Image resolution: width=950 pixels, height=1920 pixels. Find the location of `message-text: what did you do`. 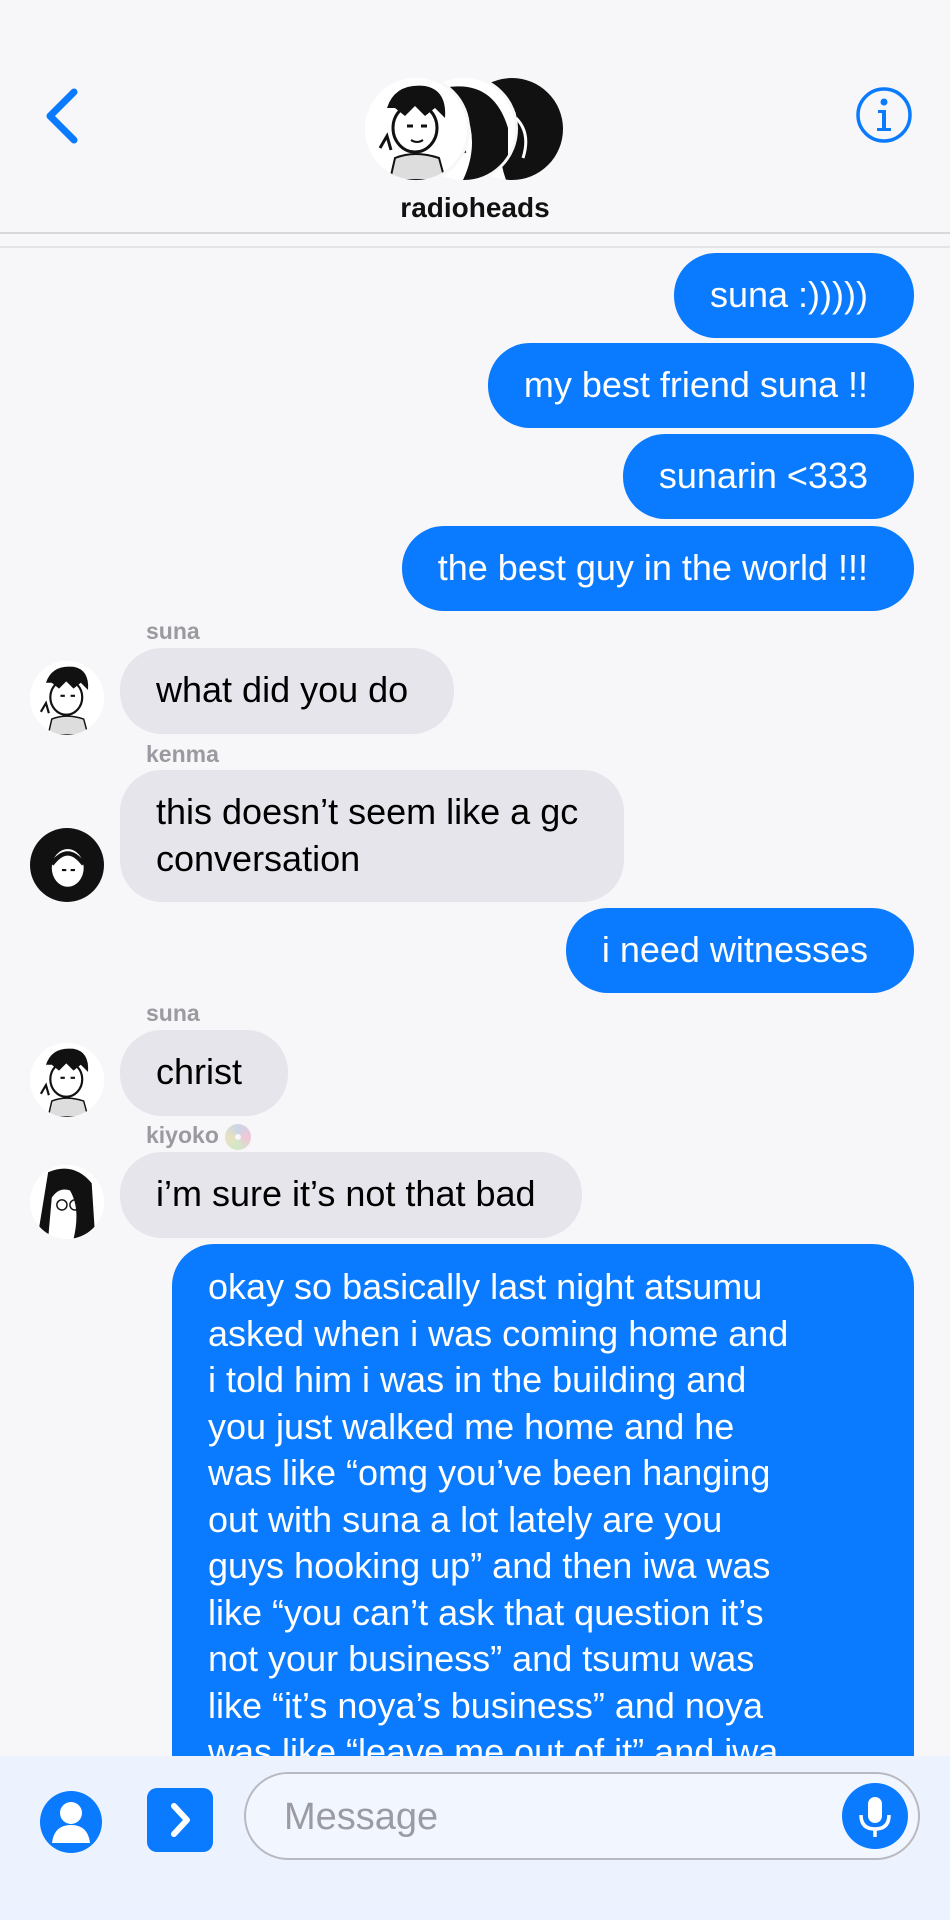

message-text: what did you do is located at coordinates (282, 689).